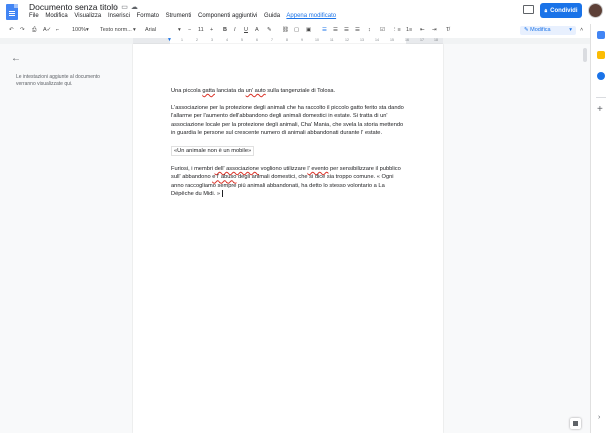 The height and width of the screenshot is (433, 610). Describe the element at coordinates (208, 91) in the screenshot. I see `misspelled-word: gatta` at that location.